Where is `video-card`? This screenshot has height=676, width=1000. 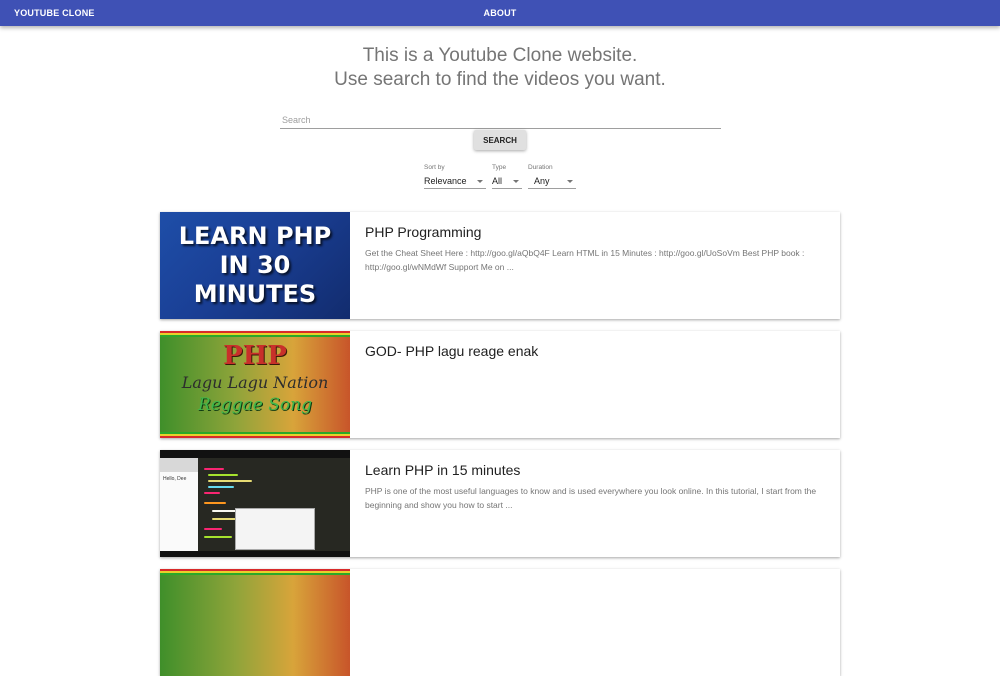
video-card is located at coordinates (500, 622).